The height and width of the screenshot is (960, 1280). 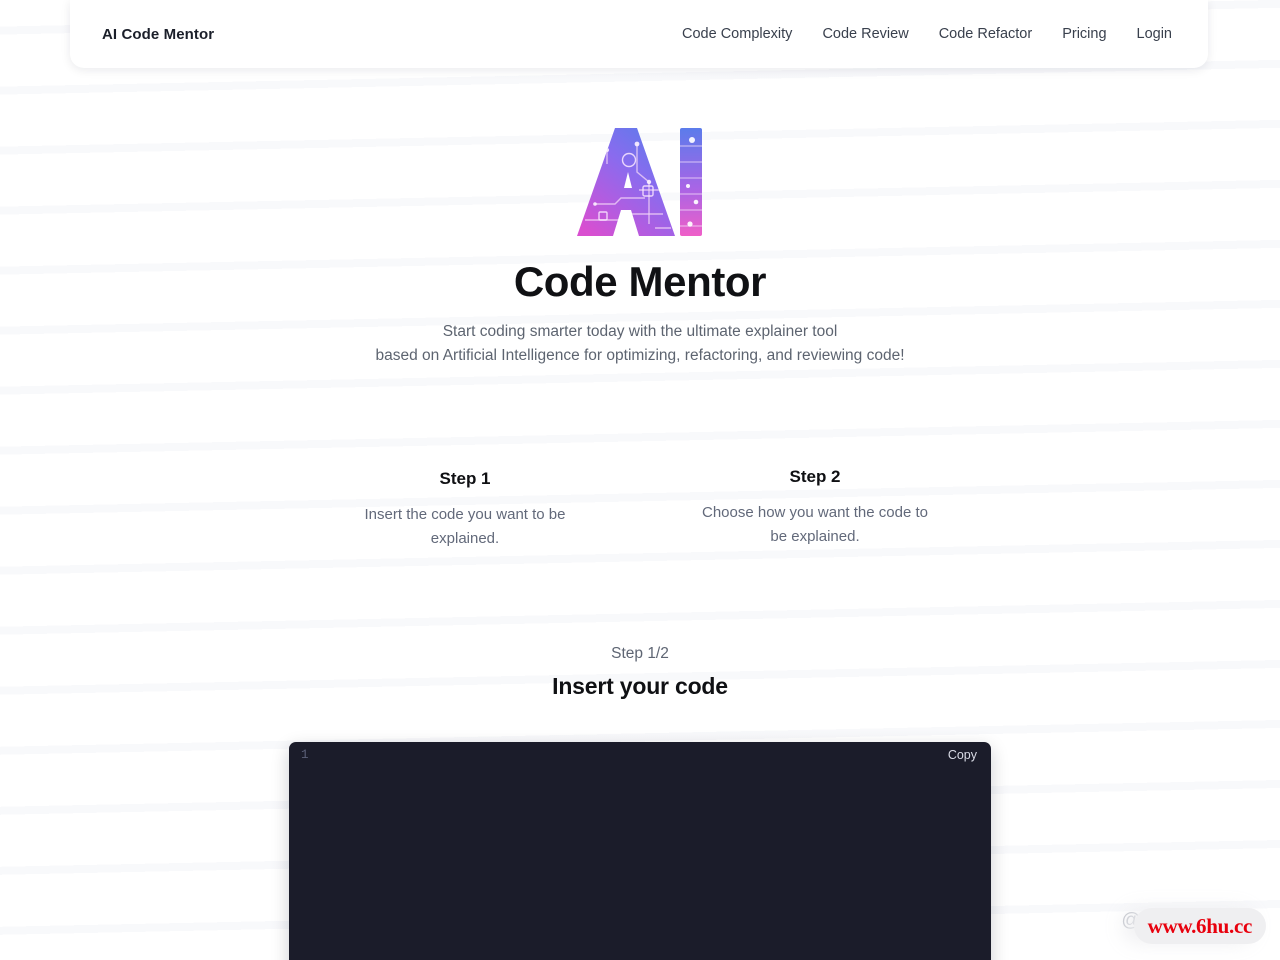 I want to click on copy-button: Copy, so click(x=962, y=755).